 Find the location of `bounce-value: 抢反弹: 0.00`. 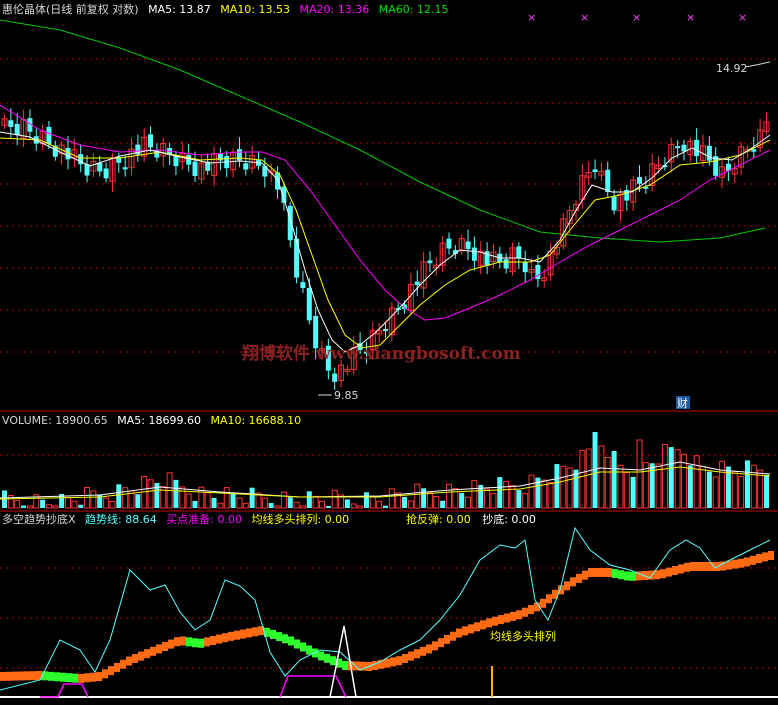

bounce-value: 抢反弹: 0.00 is located at coordinates (438, 519).